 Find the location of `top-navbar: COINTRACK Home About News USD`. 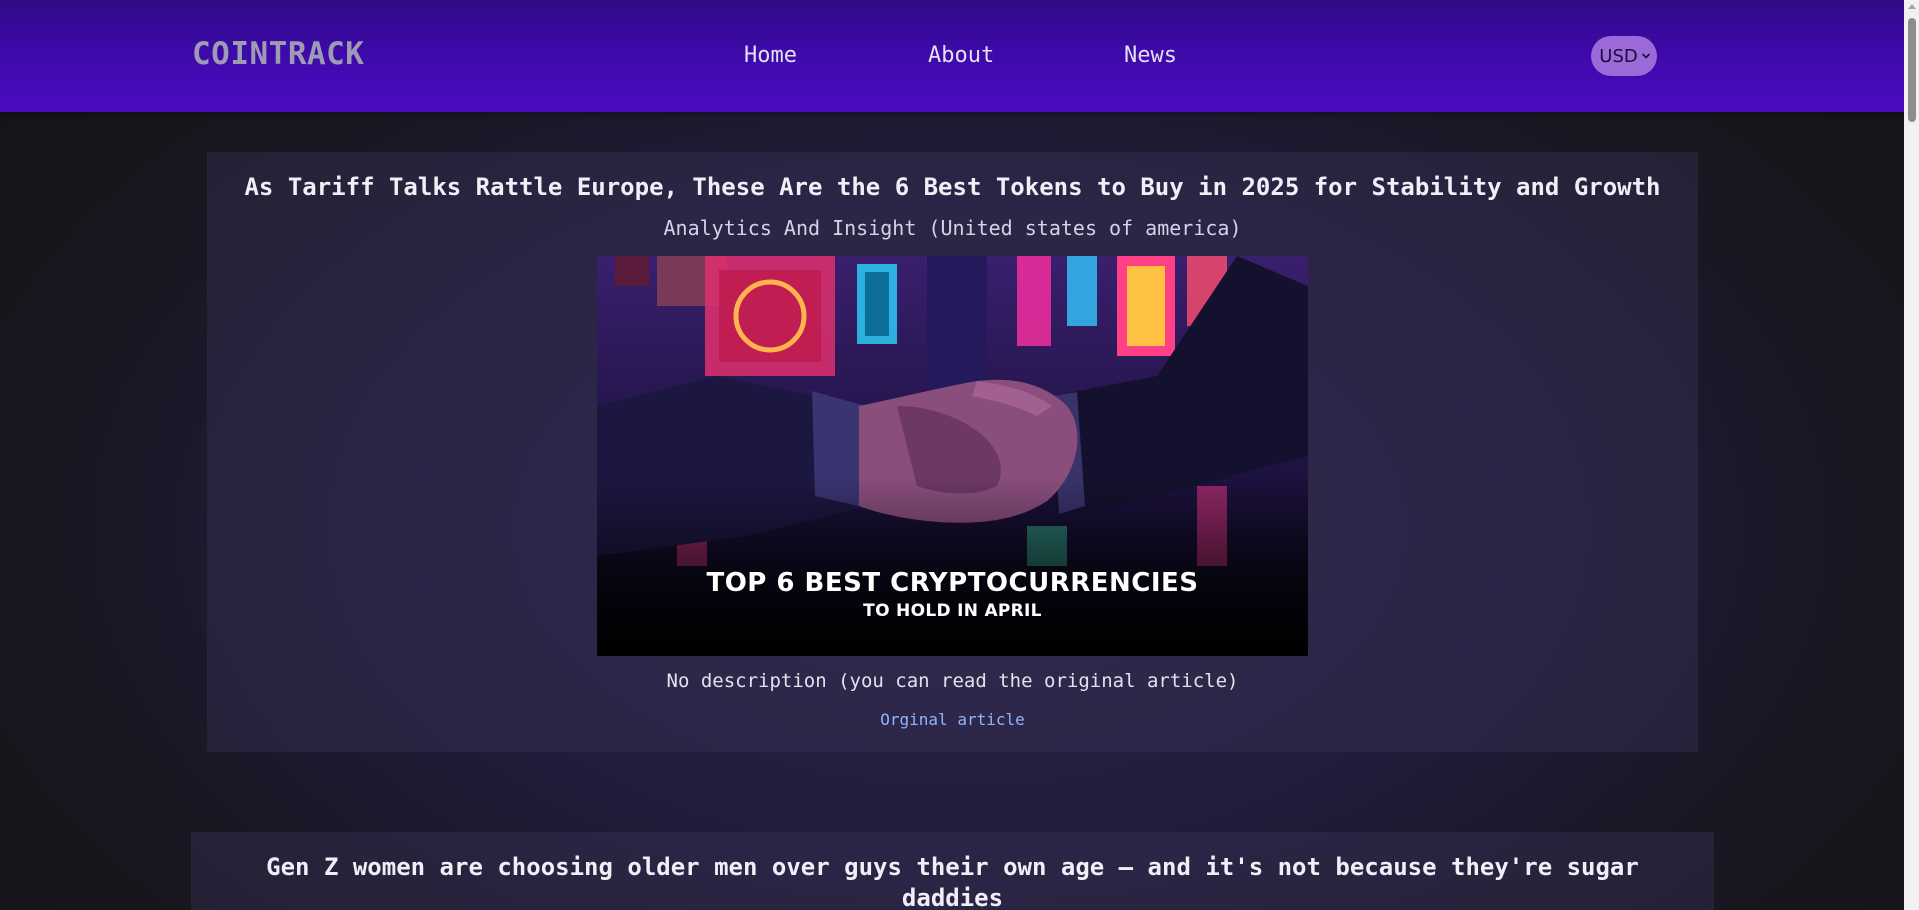

top-navbar: COINTRACK Home About News USD is located at coordinates (952, 56).